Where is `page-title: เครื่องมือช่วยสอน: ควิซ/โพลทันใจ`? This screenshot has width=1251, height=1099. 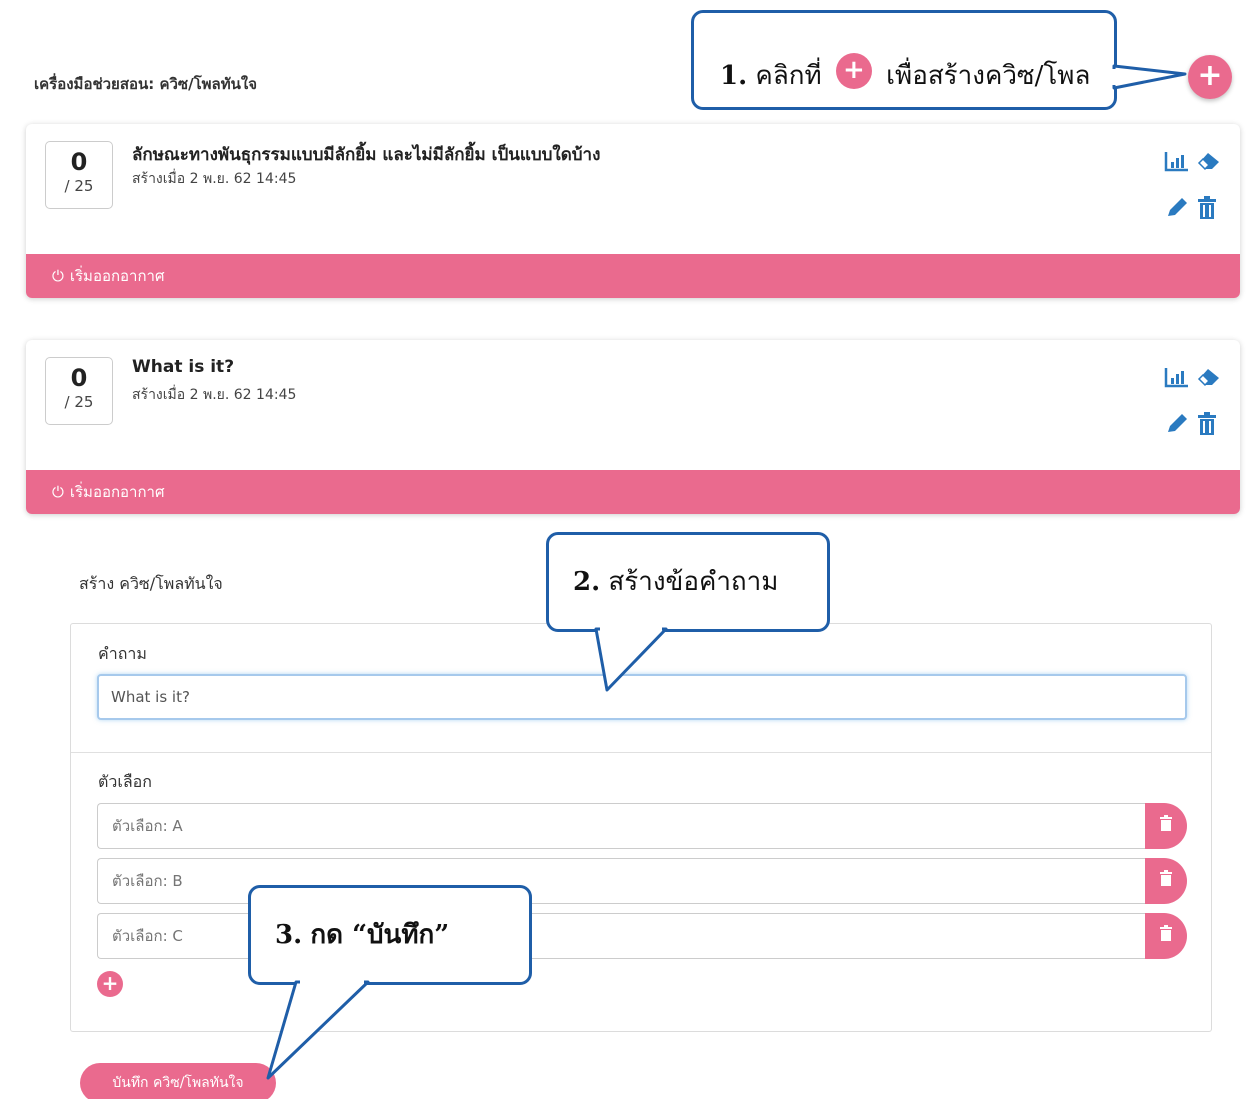
page-title: เครื่องมือช่วยสอน: ควิซ/โพลทันใจ is located at coordinates (145, 84).